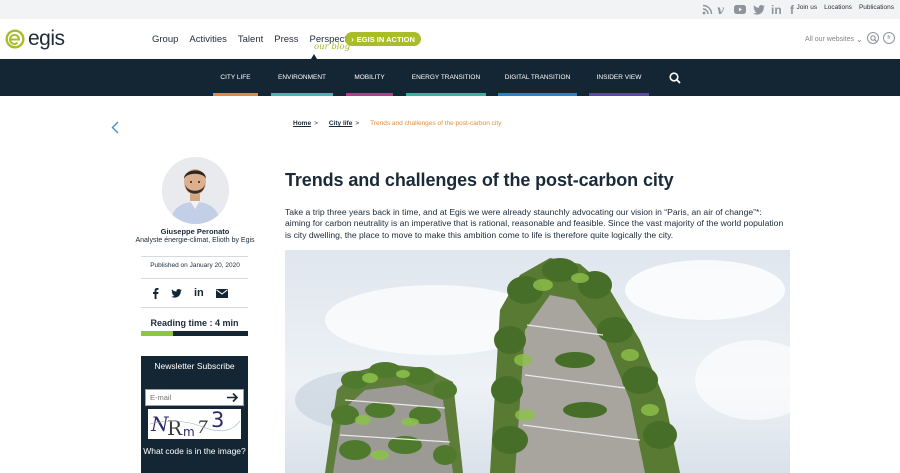 The height and width of the screenshot is (473, 900). What do you see at coordinates (450, 9) in the screenshot?
I see `top-utility-bar: v in f Join us Locations Publications` at bounding box center [450, 9].